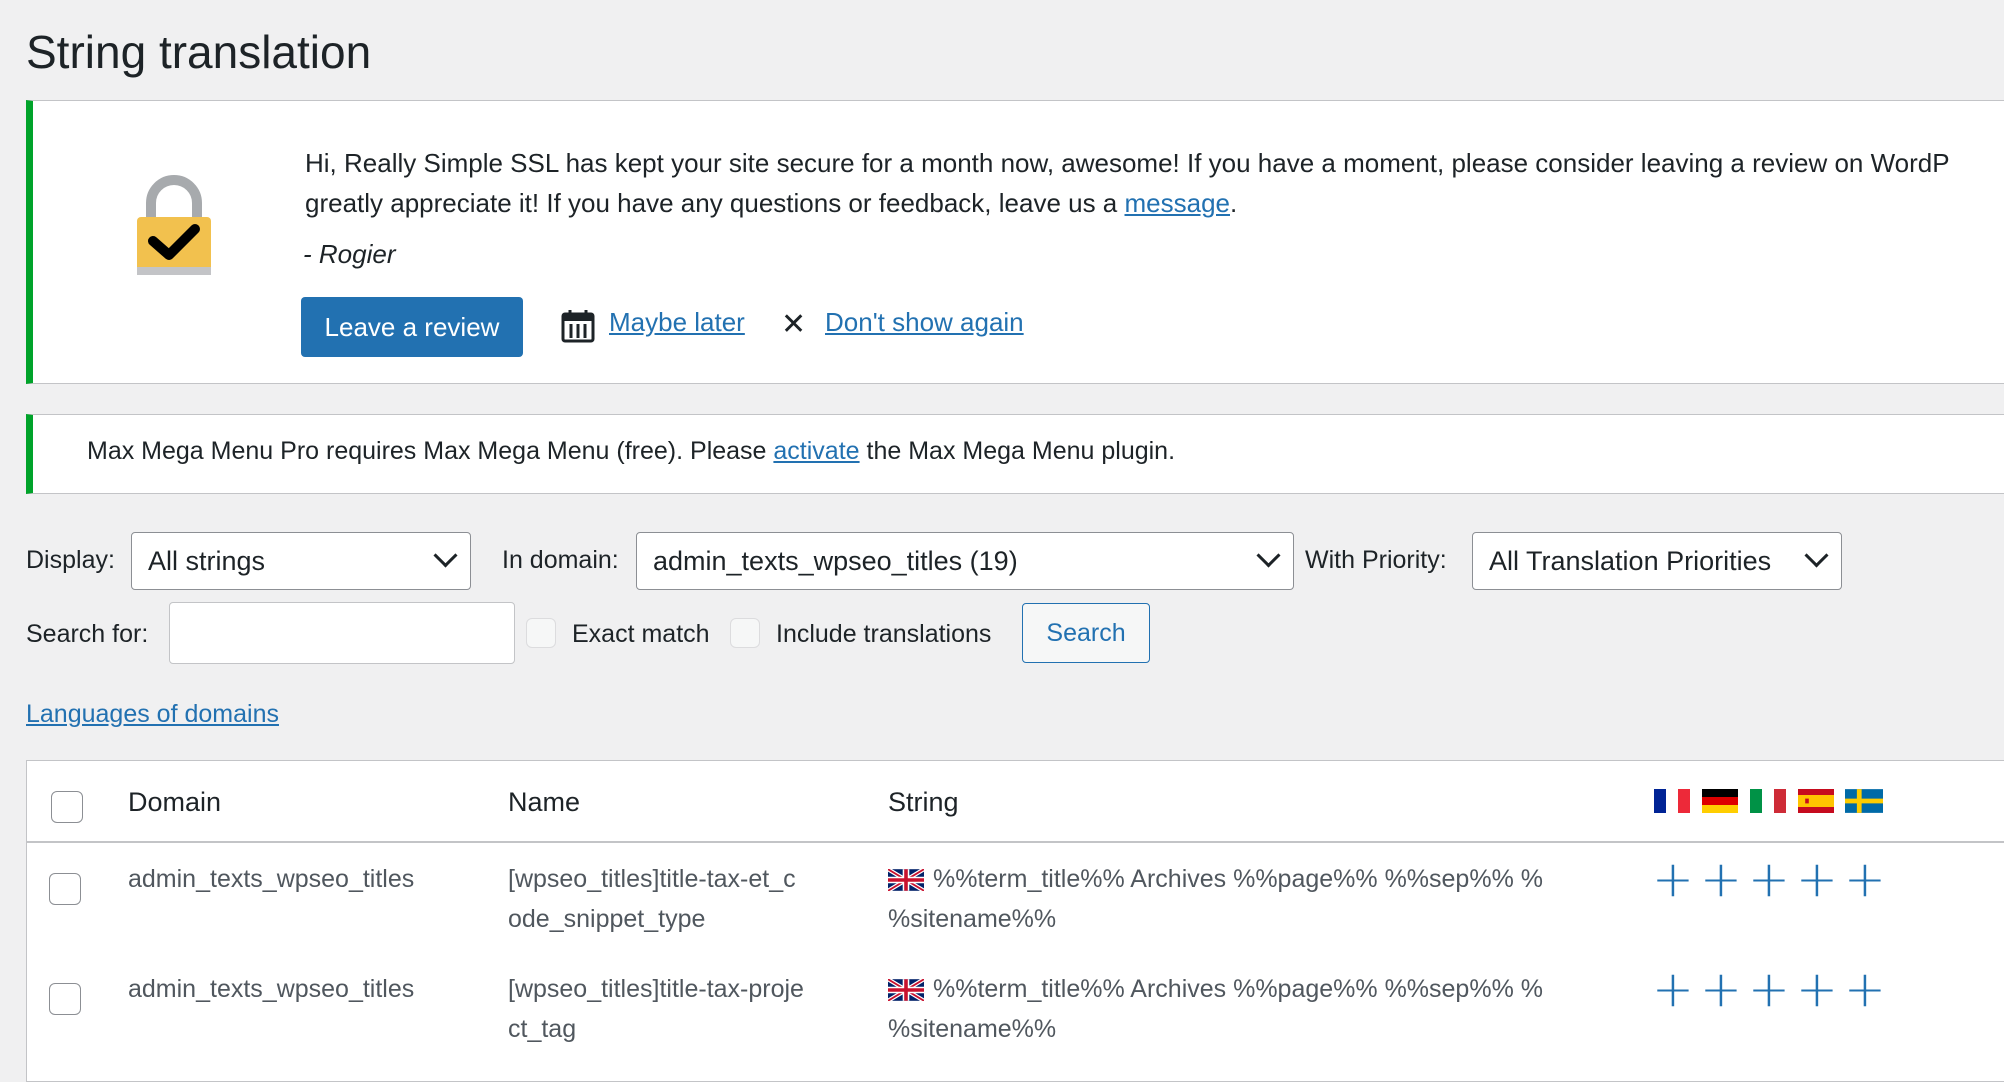 Image resolution: width=2004 pixels, height=1082 pixels. I want to click on display-select: All strings, so click(301, 561).